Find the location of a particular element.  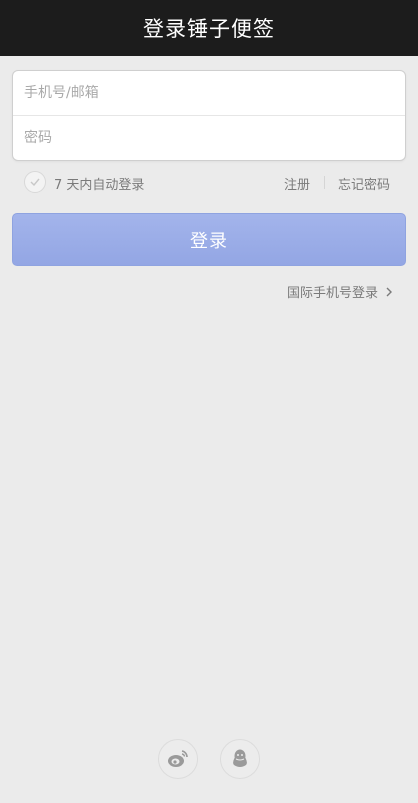

login-button: 登录 is located at coordinates (209, 239).